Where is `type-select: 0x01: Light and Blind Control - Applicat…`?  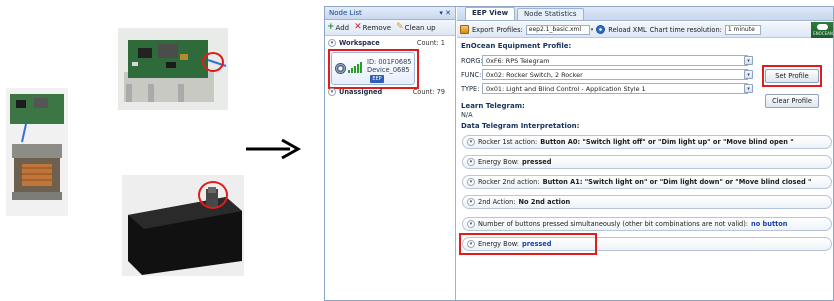
type-select: 0x01: Light and Blind Control - Applicat… is located at coordinates (615, 88).